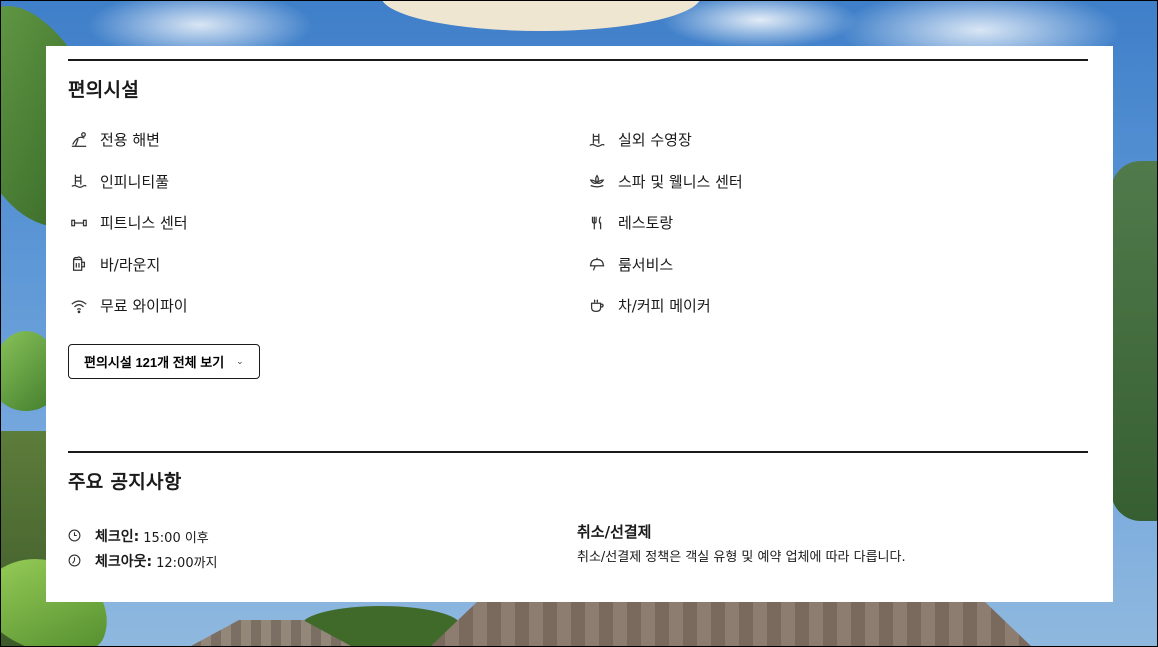  Describe the element at coordinates (79, 306) in the screenshot. I see `wifi-icon` at that location.